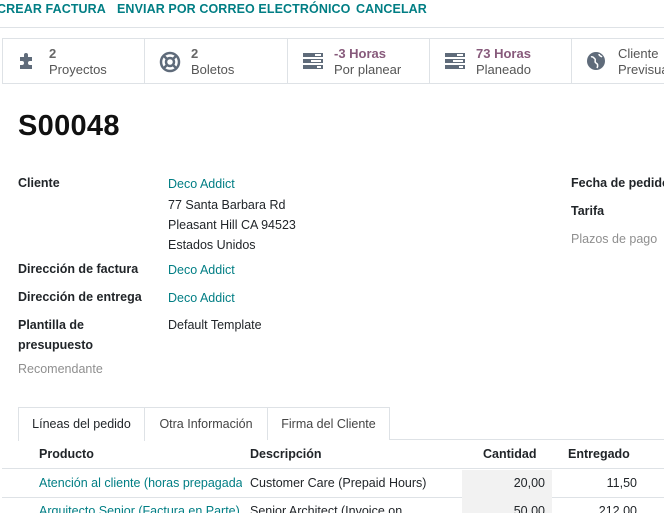 The width and height of the screenshot is (664, 513). I want to click on send-email-button: ENVIAR POR CORREO ELECTRÓNICO, so click(233, 9).